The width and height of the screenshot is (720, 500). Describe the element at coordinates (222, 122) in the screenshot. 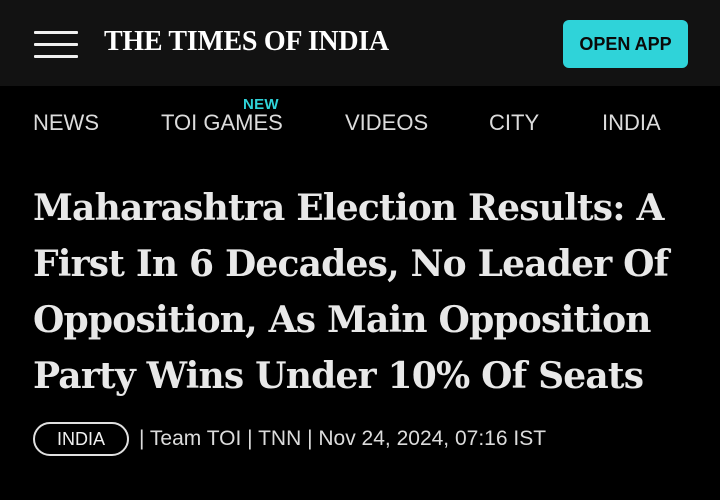

I see `nav-item-label: TOI GAMES` at that location.